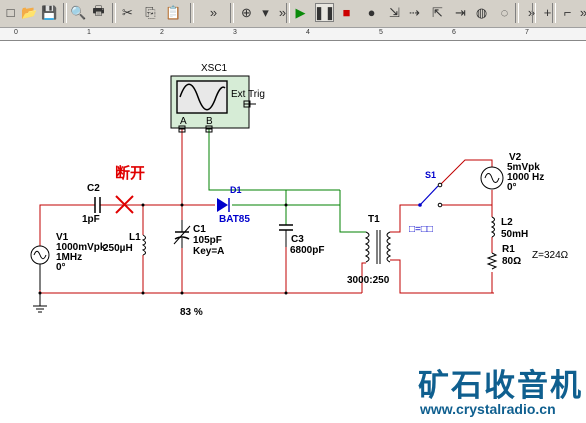  Describe the element at coordinates (507, 222) in the screenshot. I see `l2-name: L2` at that location.